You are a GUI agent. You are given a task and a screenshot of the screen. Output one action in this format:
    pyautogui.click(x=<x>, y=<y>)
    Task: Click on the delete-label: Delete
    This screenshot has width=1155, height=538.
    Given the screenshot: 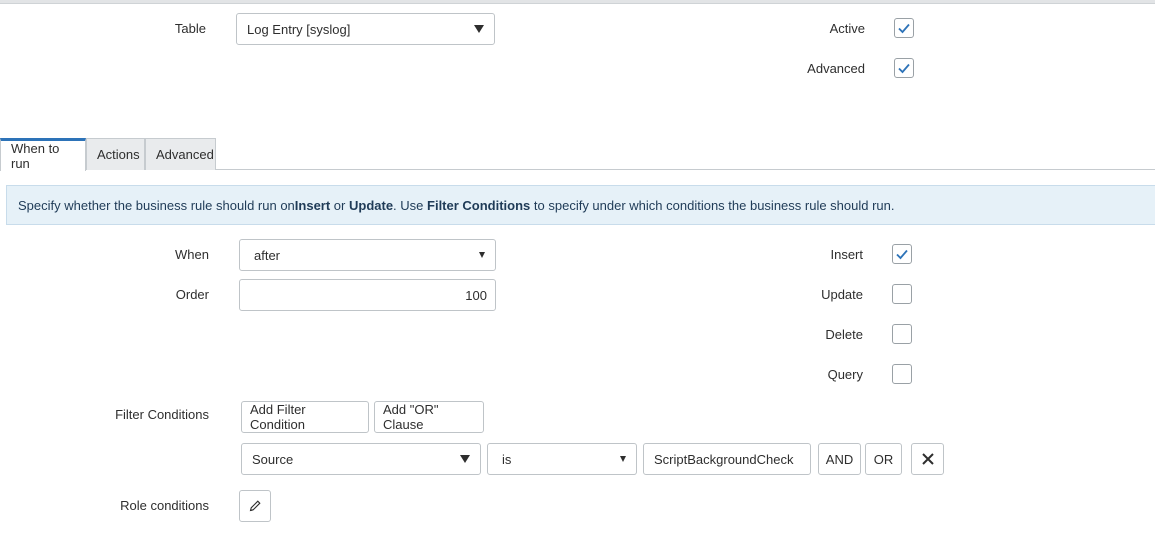 What is the action you would take?
    pyautogui.click(x=844, y=334)
    